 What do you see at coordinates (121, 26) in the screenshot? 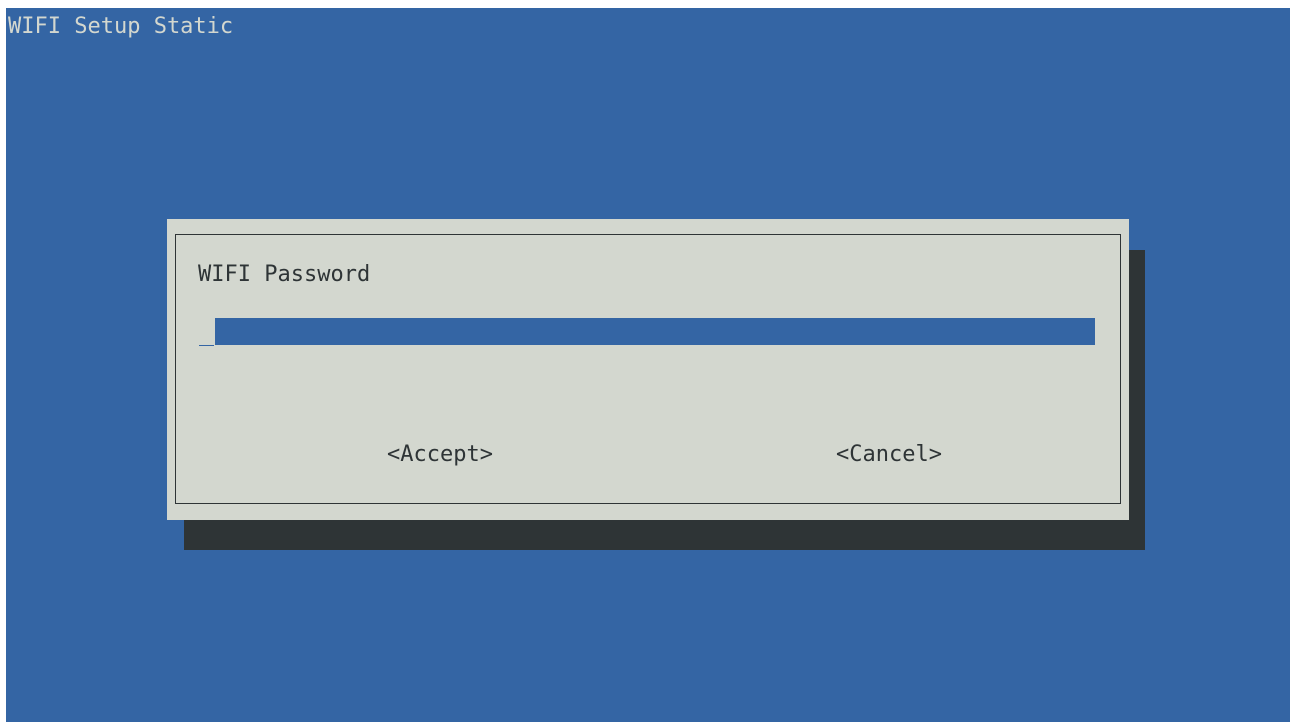
I see `backtitle: WIFI Setup Static` at bounding box center [121, 26].